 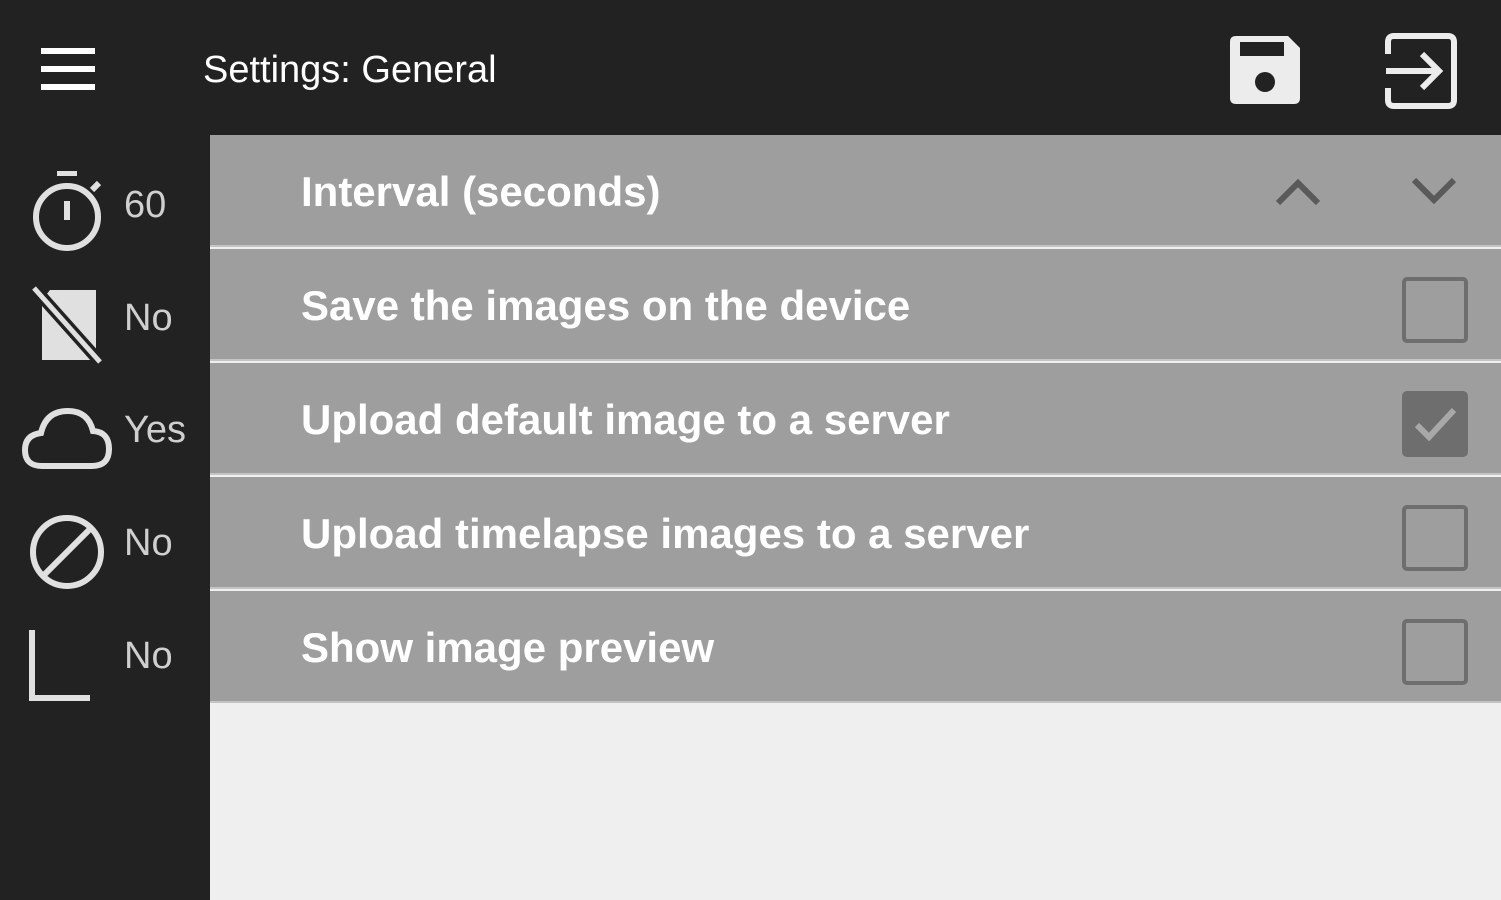 I want to click on show-preview-label: Show image preview, so click(x=508, y=647).